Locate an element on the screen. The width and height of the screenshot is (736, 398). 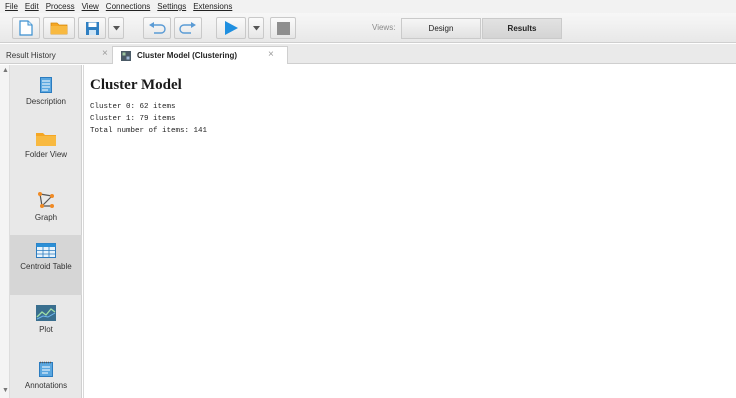
tab-cluster-model-label: Cluster Model (Clustering) is located at coordinates (187, 55).